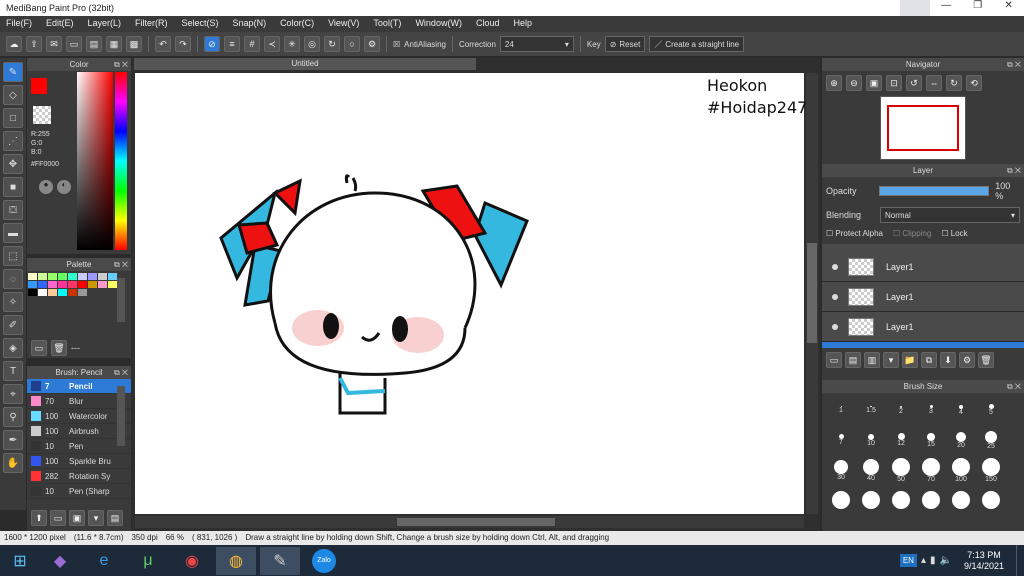  Describe the element at coordinates (13, 256) in the screenshot. I see `select-tool-icon: ⬚` at that location.